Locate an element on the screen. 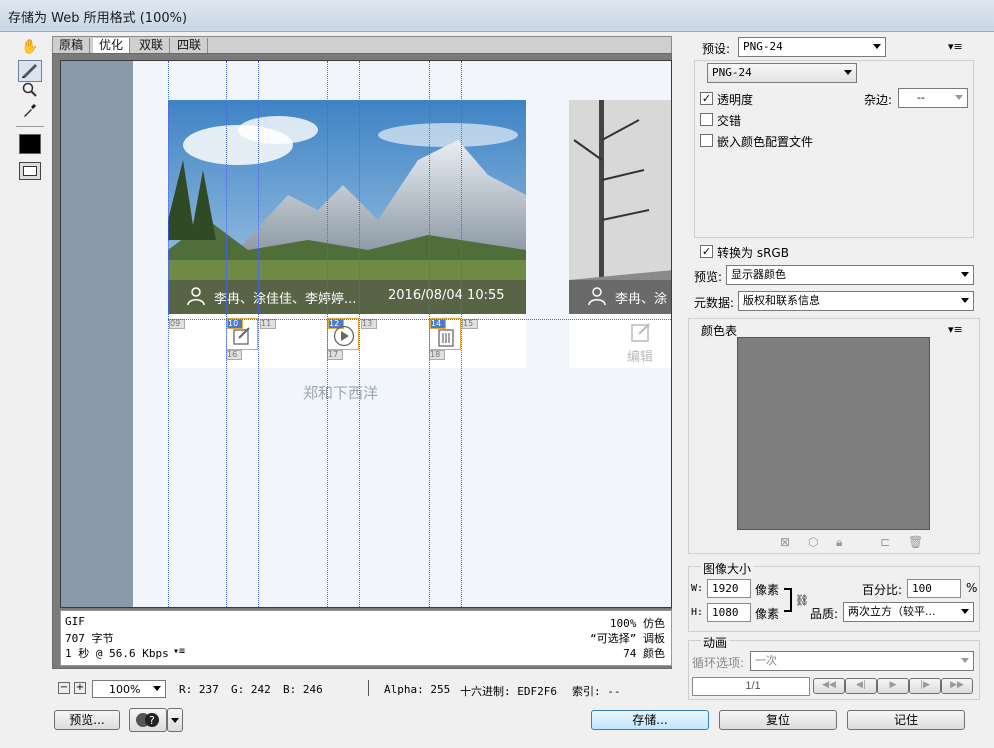 This screenshot has width=994, height=748. info-palette: “可选择” 调板 is located at coordinates (627, 638).